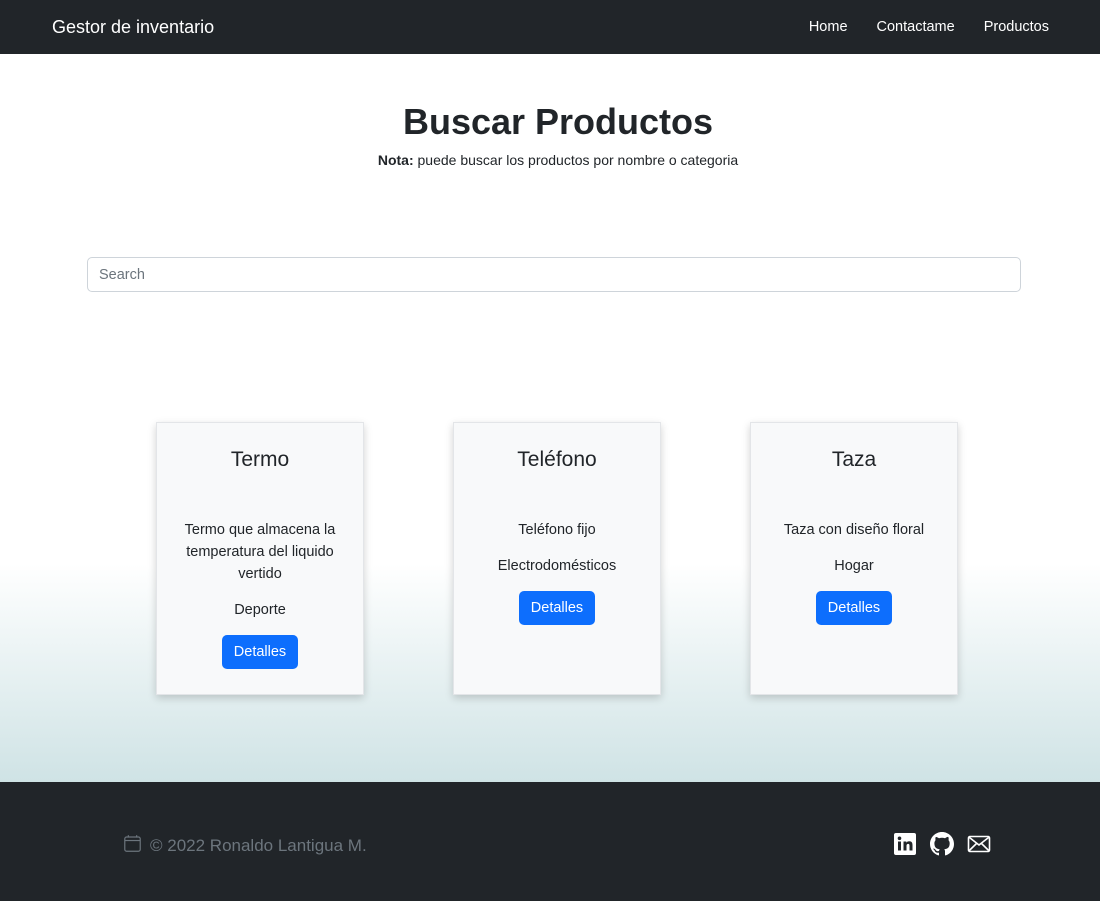 The height and width of the screenshot is (901, 1100). Describe the element at coordinates (854, 566) in the screenshot. I see `product-category: Hogar` at that location.